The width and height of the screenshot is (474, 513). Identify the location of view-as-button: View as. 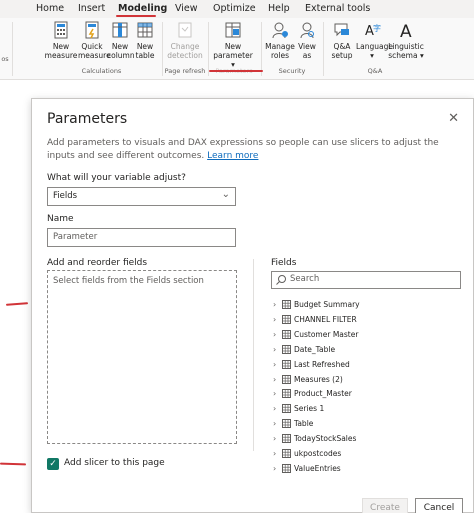
(307, 43).